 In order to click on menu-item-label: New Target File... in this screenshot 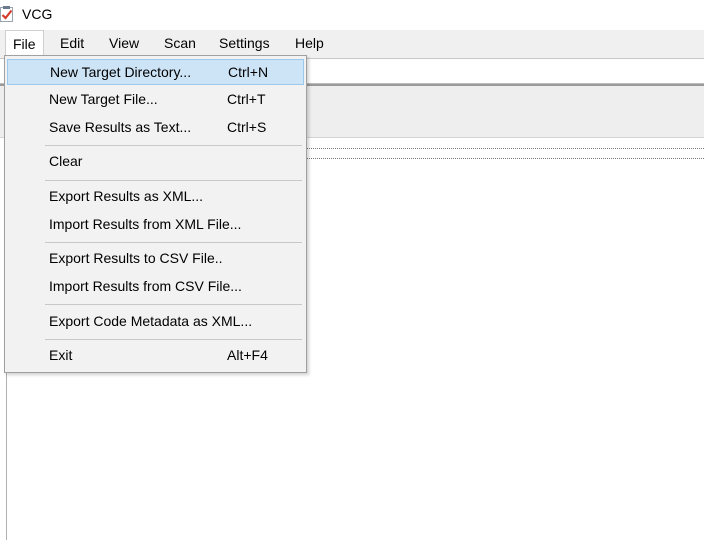, I will do `click(103, 99)`.